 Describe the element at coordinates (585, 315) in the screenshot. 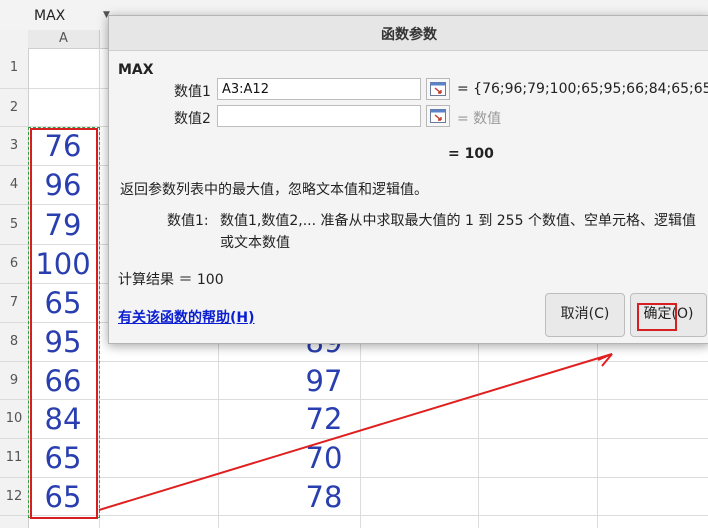

I see `cancel-button: 取消(C)` at that location.